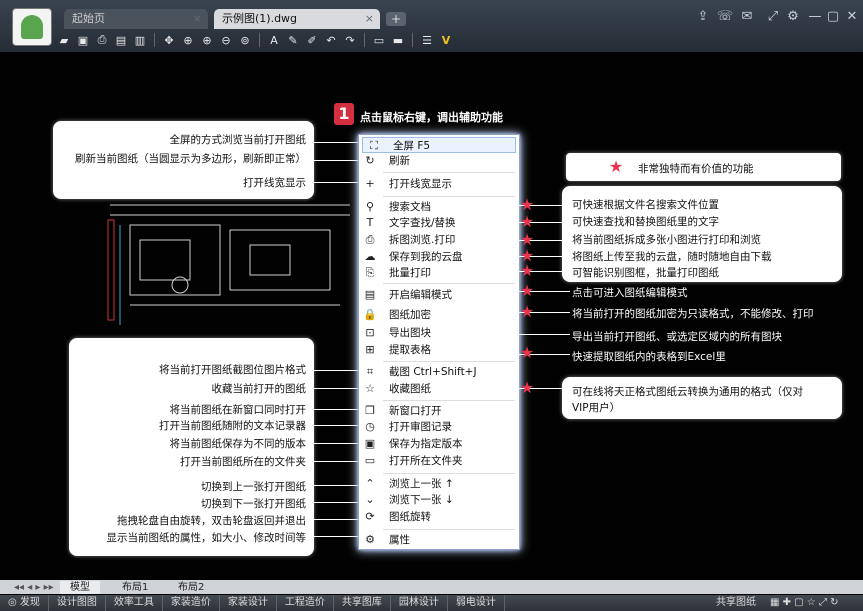 The image size is (863, 611). Describe the element at coordinates (370, 332) in the screenshot. I see `export-block-icon: ⊡` at that location.